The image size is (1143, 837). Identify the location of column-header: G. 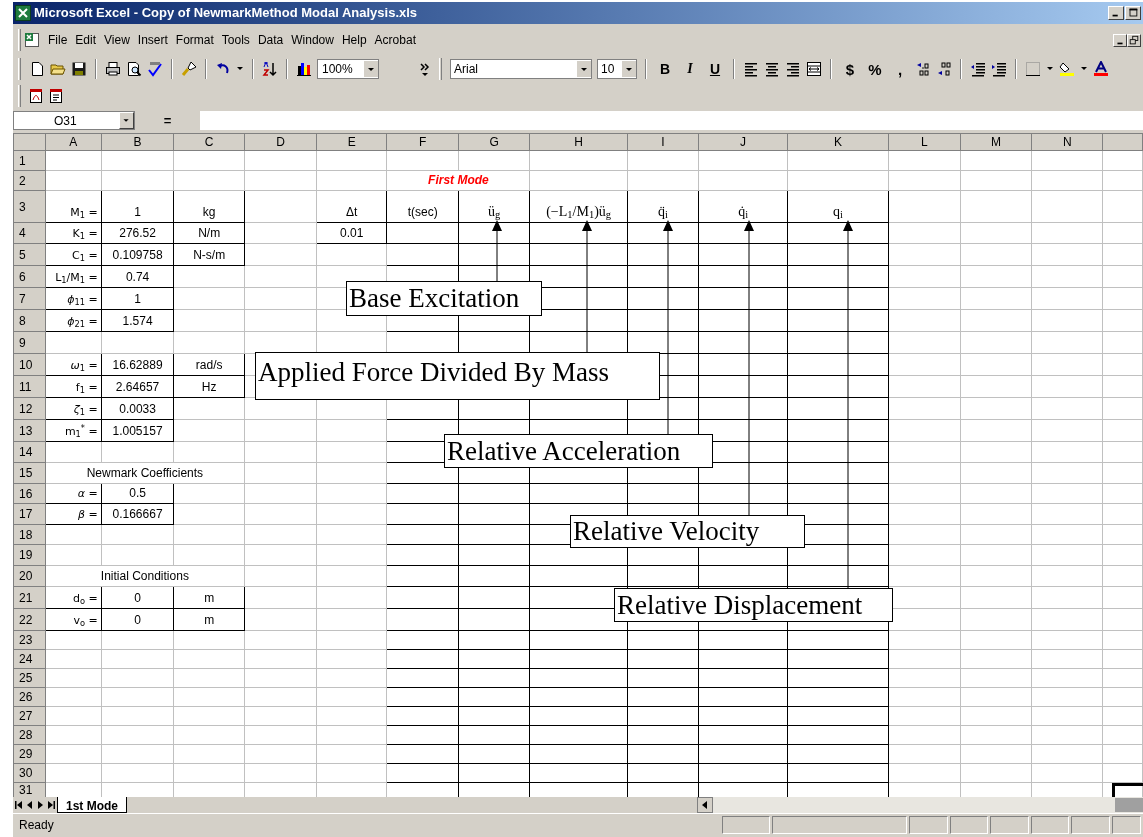
(494, 142).